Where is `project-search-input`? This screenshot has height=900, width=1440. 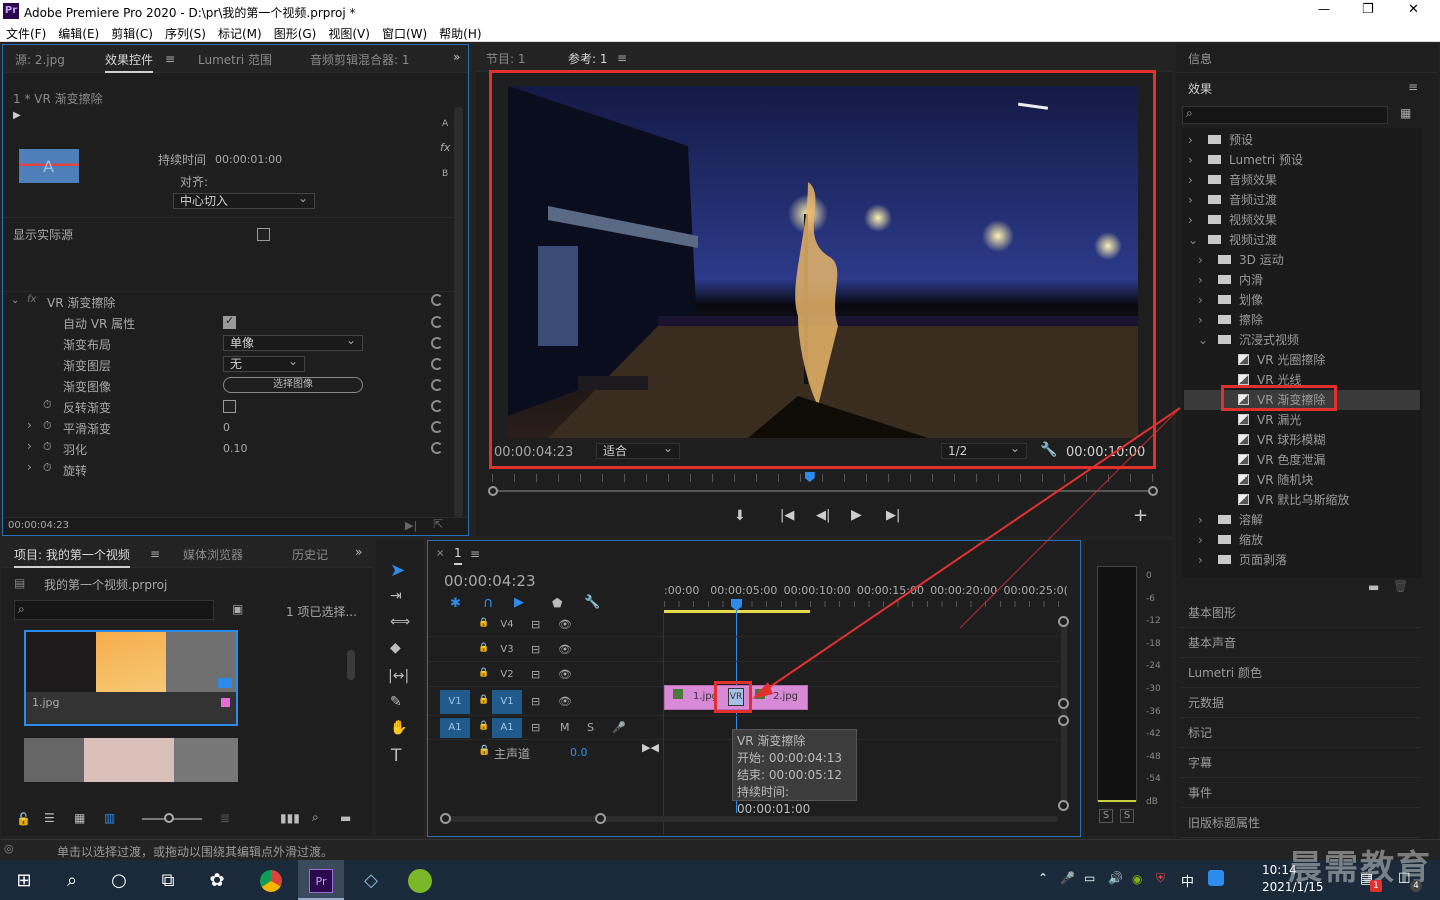 project-search-input is located at coordinates (114, 610).